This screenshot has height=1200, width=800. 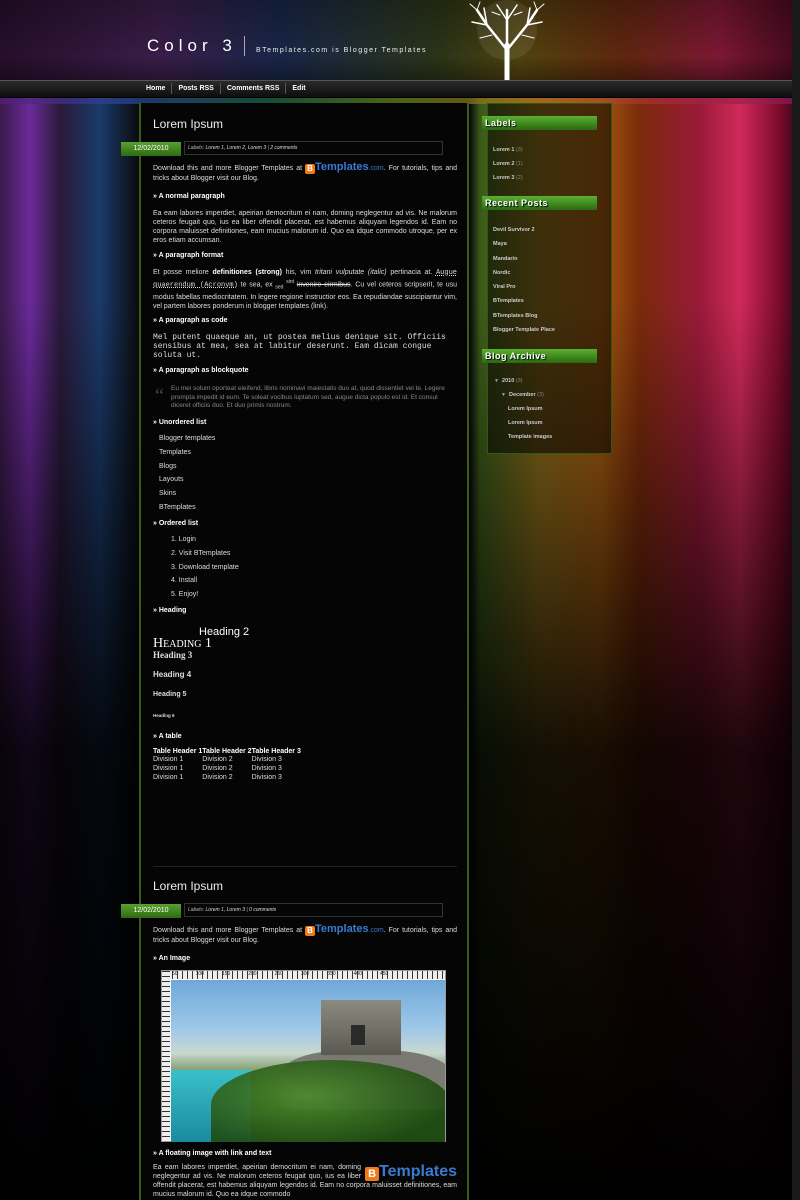 I want to click on section-heading: » Unordered list, so click(x=180, y=422).